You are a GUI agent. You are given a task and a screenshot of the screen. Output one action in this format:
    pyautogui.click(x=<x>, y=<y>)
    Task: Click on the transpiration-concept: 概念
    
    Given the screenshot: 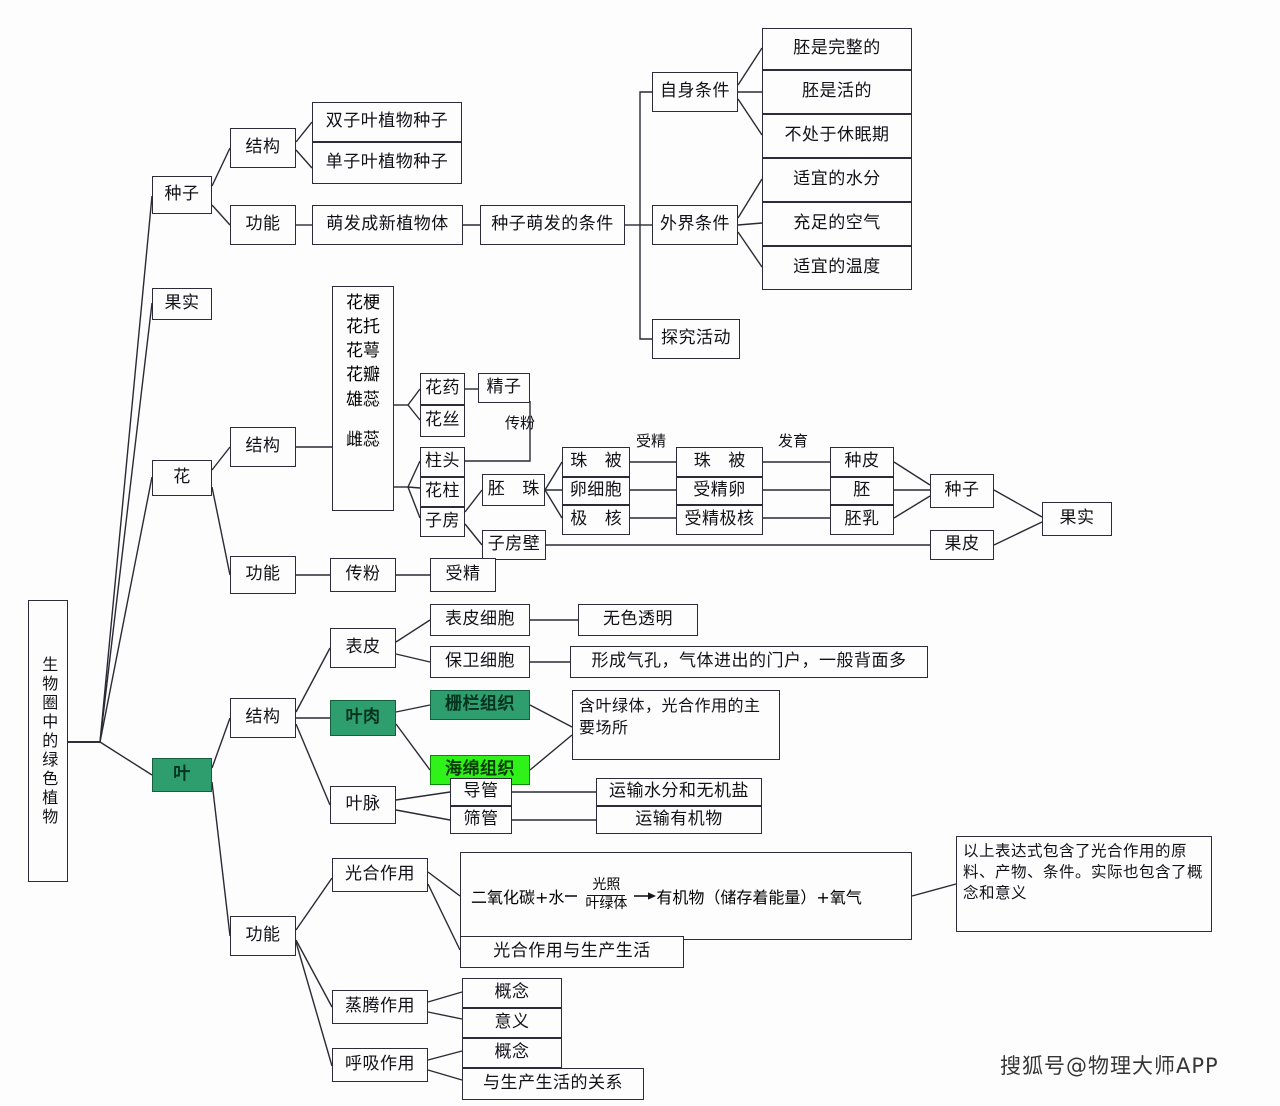 What is the action you would take?
    pyautogui.click(x=512, y=993)
    